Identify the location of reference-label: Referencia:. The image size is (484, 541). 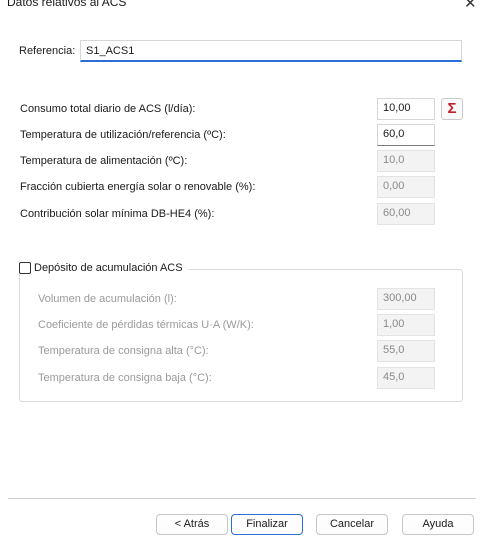
(47, 51).